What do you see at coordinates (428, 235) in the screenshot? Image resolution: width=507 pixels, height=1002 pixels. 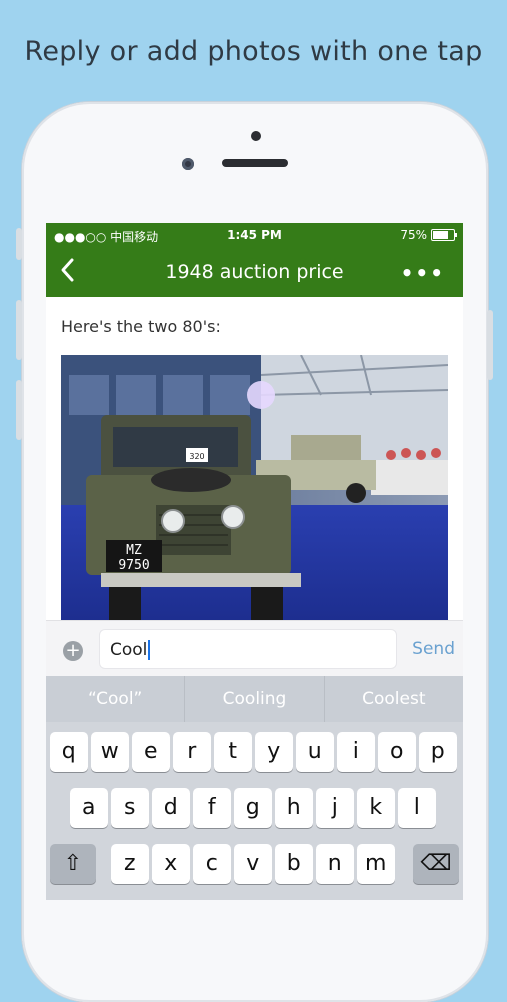 I see `battery-indicator: 75%` at bounding box center [428, 235].